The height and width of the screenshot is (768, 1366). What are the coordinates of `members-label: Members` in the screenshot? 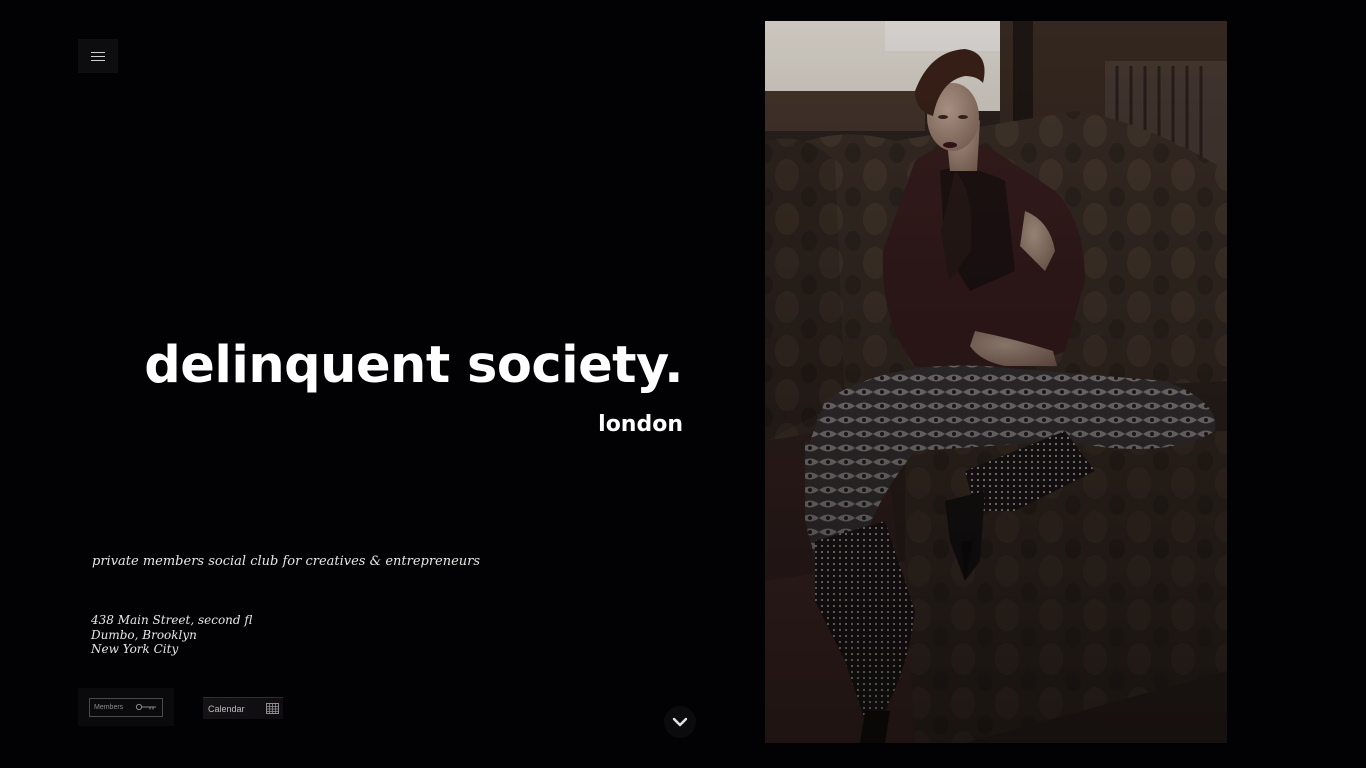 It's located at (109, 707).